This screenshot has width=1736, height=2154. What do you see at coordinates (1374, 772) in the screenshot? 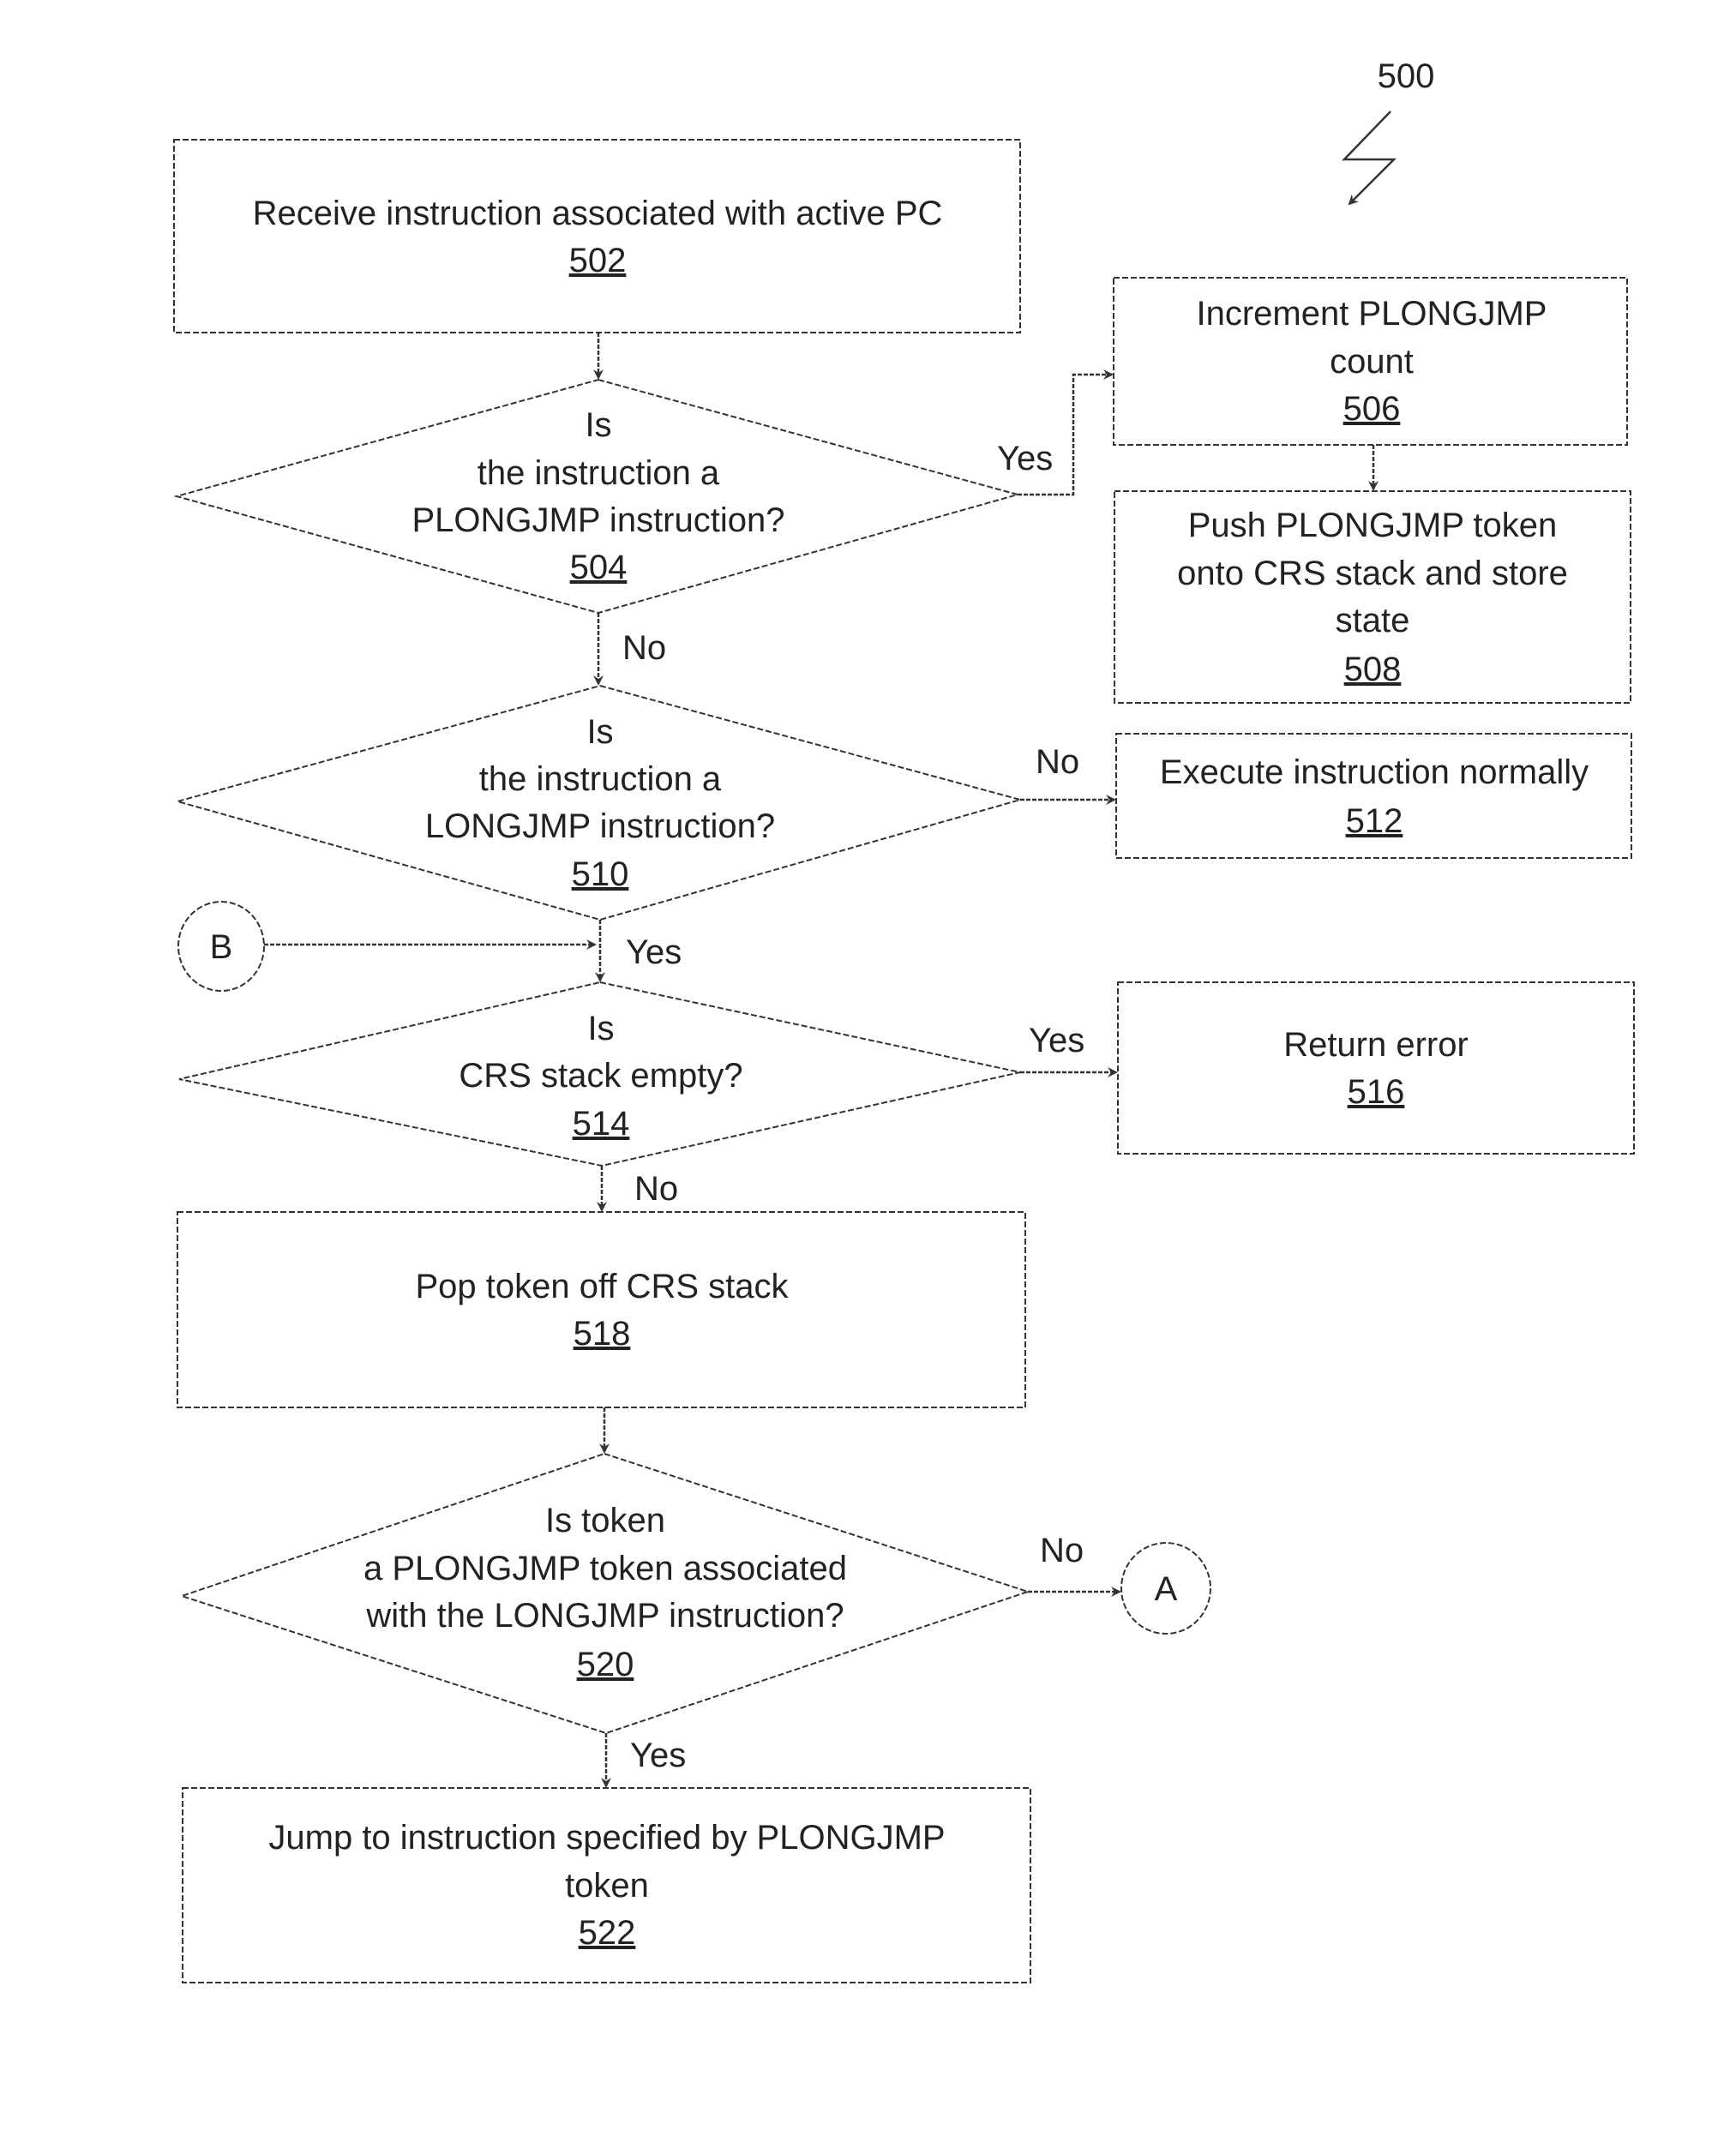
I see `process-512-text: Execute instruction normally` at bounding box center [1374, 772].